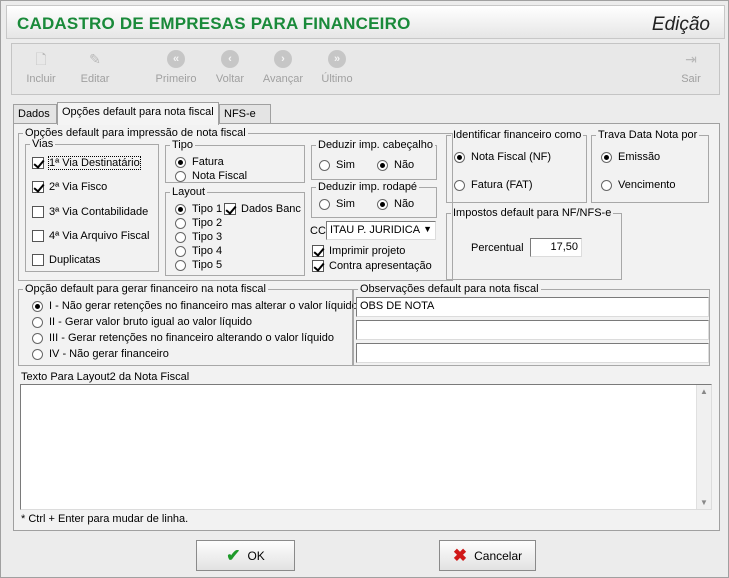 This screenshot has width=729, height=578. What do you see at coordinates (100, 354) in the screenshot?
I see `gerar-opcao-4-radio: IV - Não gerar financeiro` at bounding box center [100, 354].